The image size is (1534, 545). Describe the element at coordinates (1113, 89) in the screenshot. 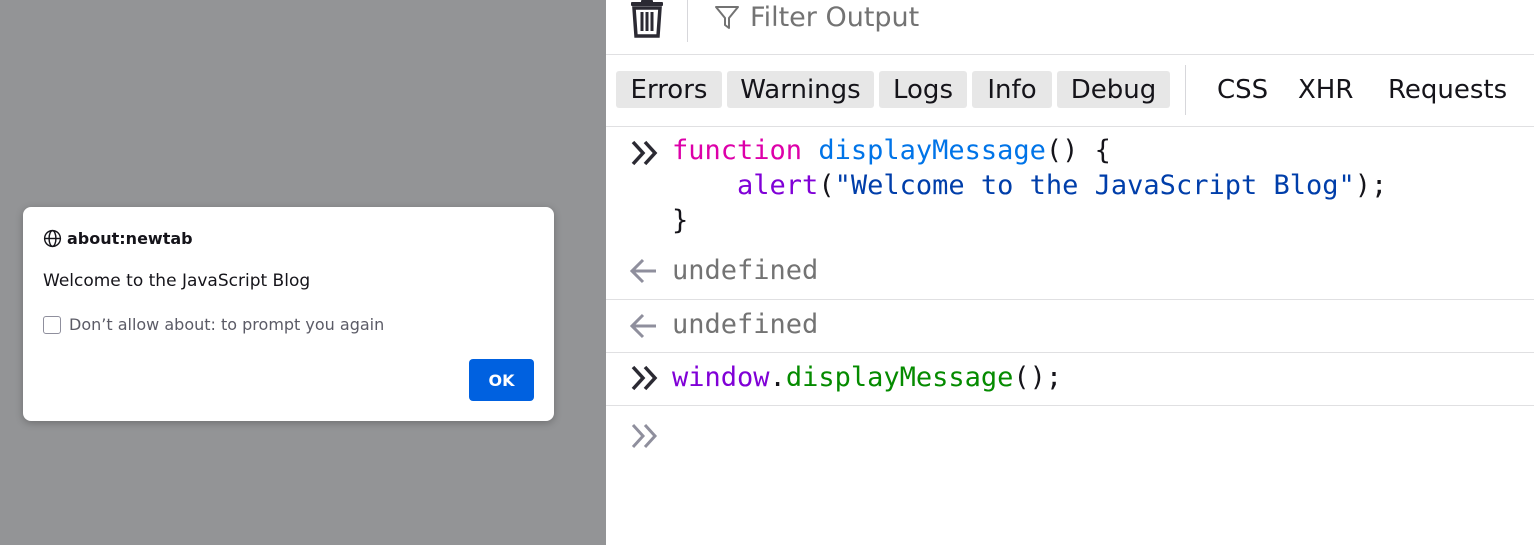

I see `filter-debug-button: Debug` at that location.